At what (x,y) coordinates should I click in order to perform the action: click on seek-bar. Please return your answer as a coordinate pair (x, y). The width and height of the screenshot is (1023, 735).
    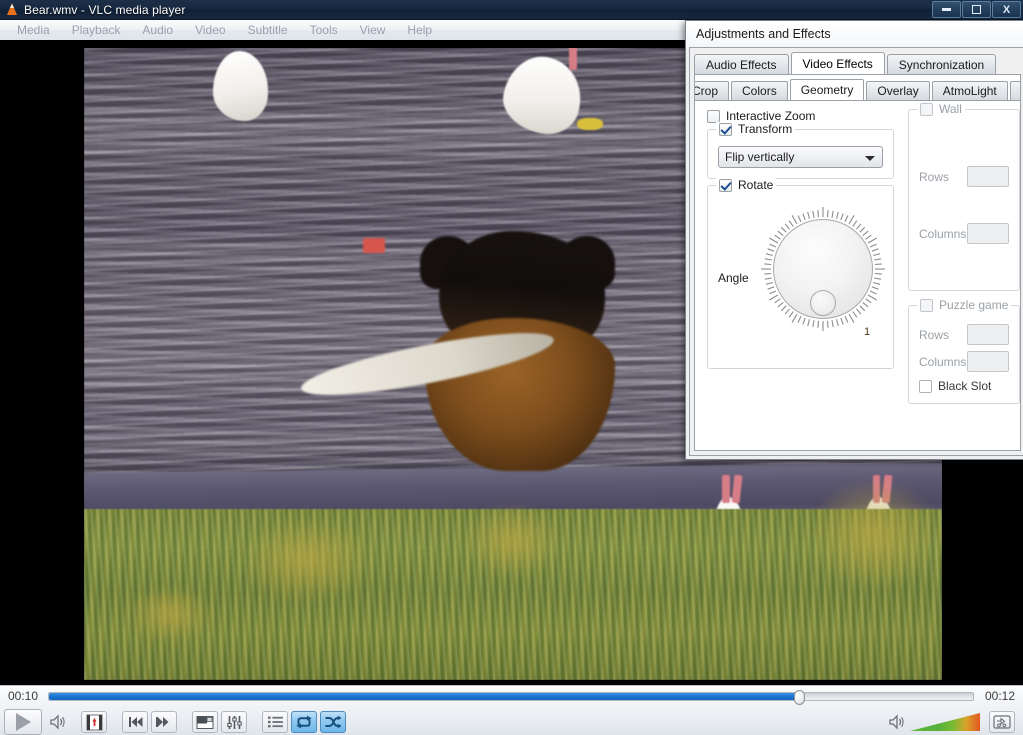
    Looking at the image, I should click on (511, 697).